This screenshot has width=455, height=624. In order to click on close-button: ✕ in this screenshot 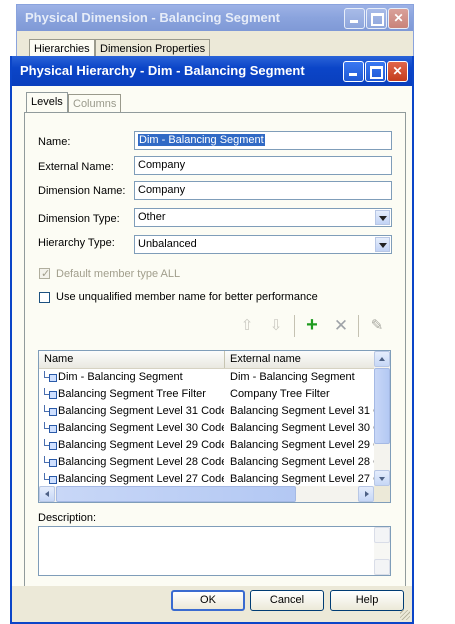, I will do `click(397, 71)`.